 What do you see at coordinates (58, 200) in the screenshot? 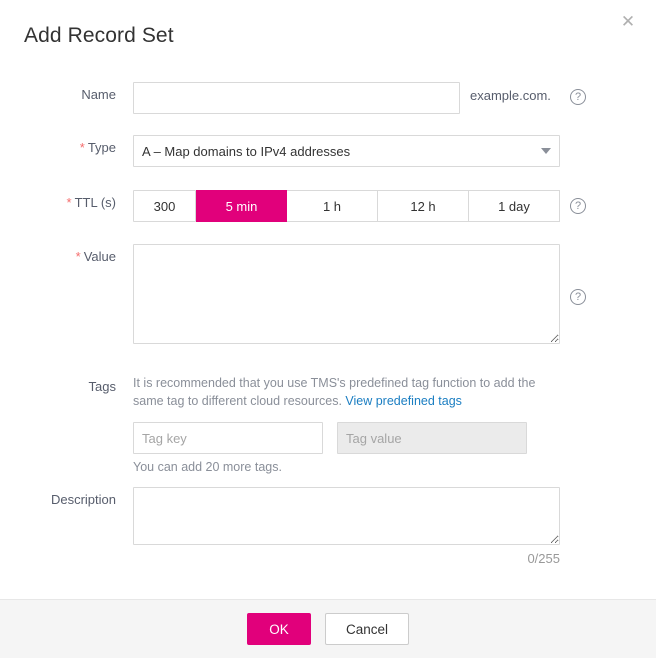
I see `ttl-label: * TTL (s)` at bounding box center [58, 200].